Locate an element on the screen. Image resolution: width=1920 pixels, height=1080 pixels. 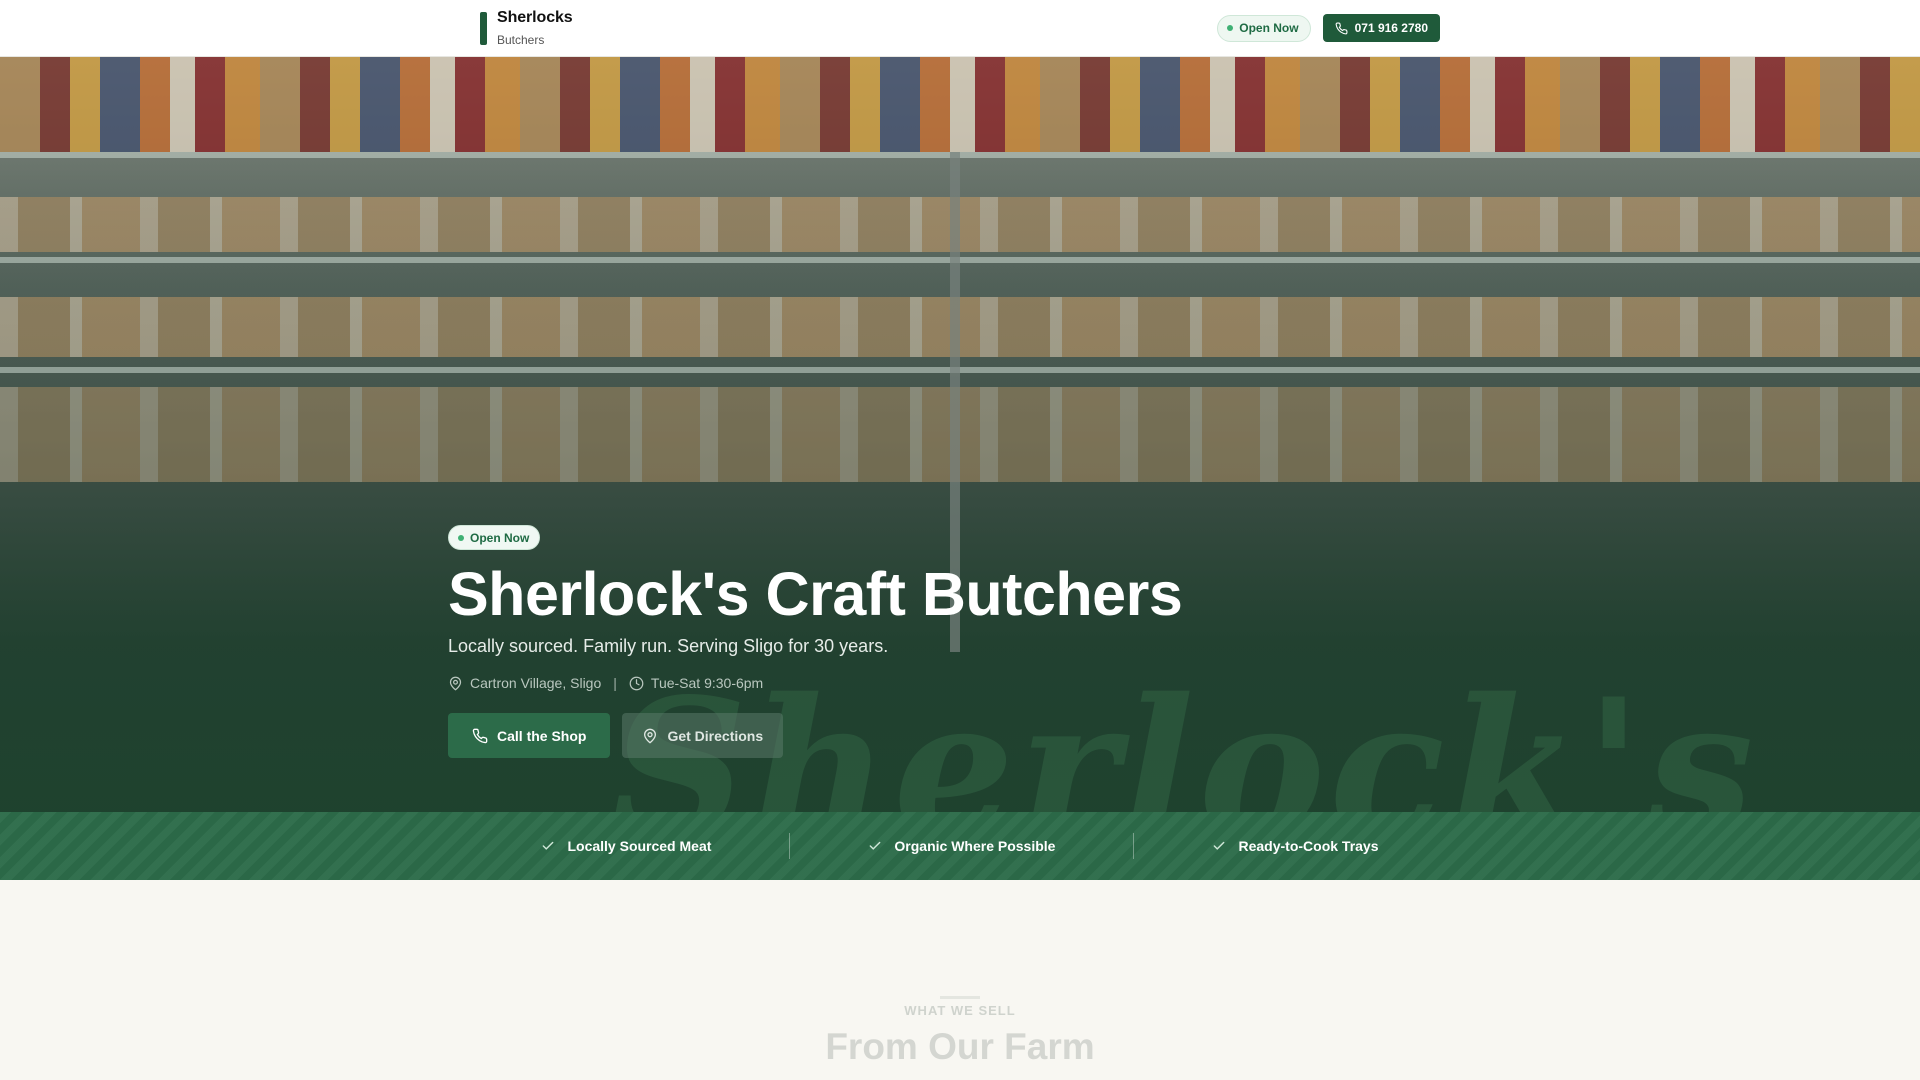
hours-text: Tue-Sat 9:30-6pm is located at coordinates (707, 683).